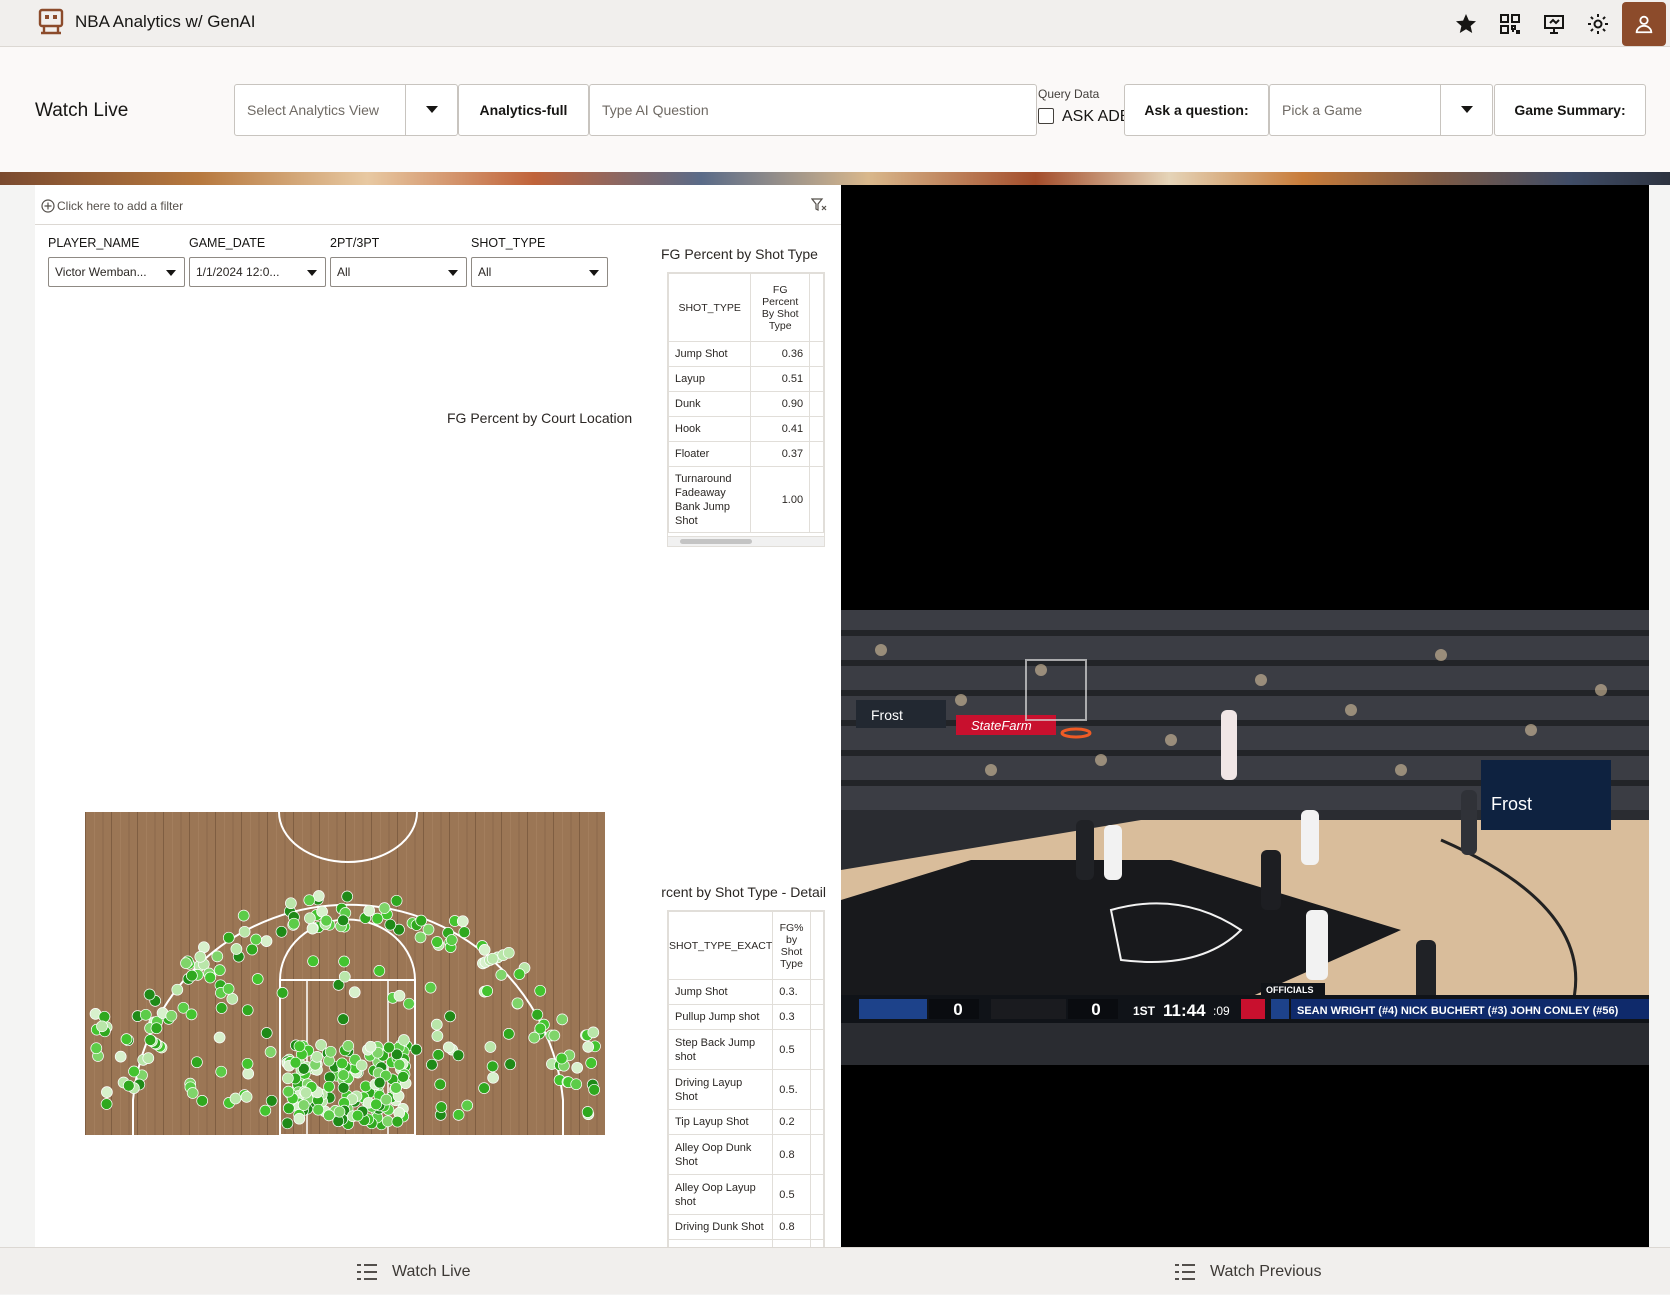 The width and height of the screenshot is (1670, 1295). What do you see at coordinates (1644, 23) in the screenshot?
I see `user-avatar` at bounding box center [1644, 23].